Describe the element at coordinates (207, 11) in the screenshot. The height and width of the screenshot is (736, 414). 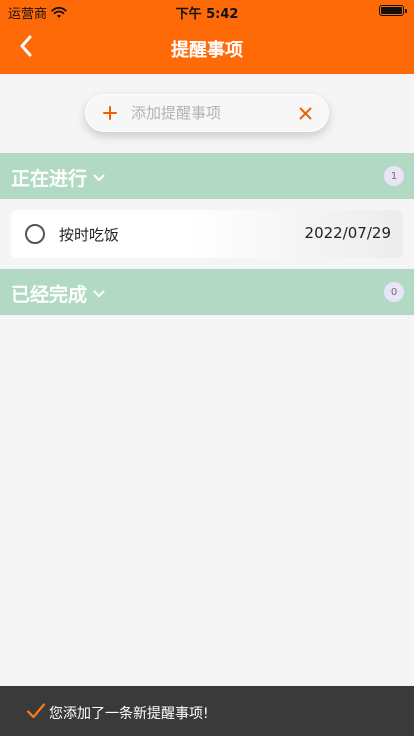
I see `status-bar: 运营商 下午 5:42` at that location.